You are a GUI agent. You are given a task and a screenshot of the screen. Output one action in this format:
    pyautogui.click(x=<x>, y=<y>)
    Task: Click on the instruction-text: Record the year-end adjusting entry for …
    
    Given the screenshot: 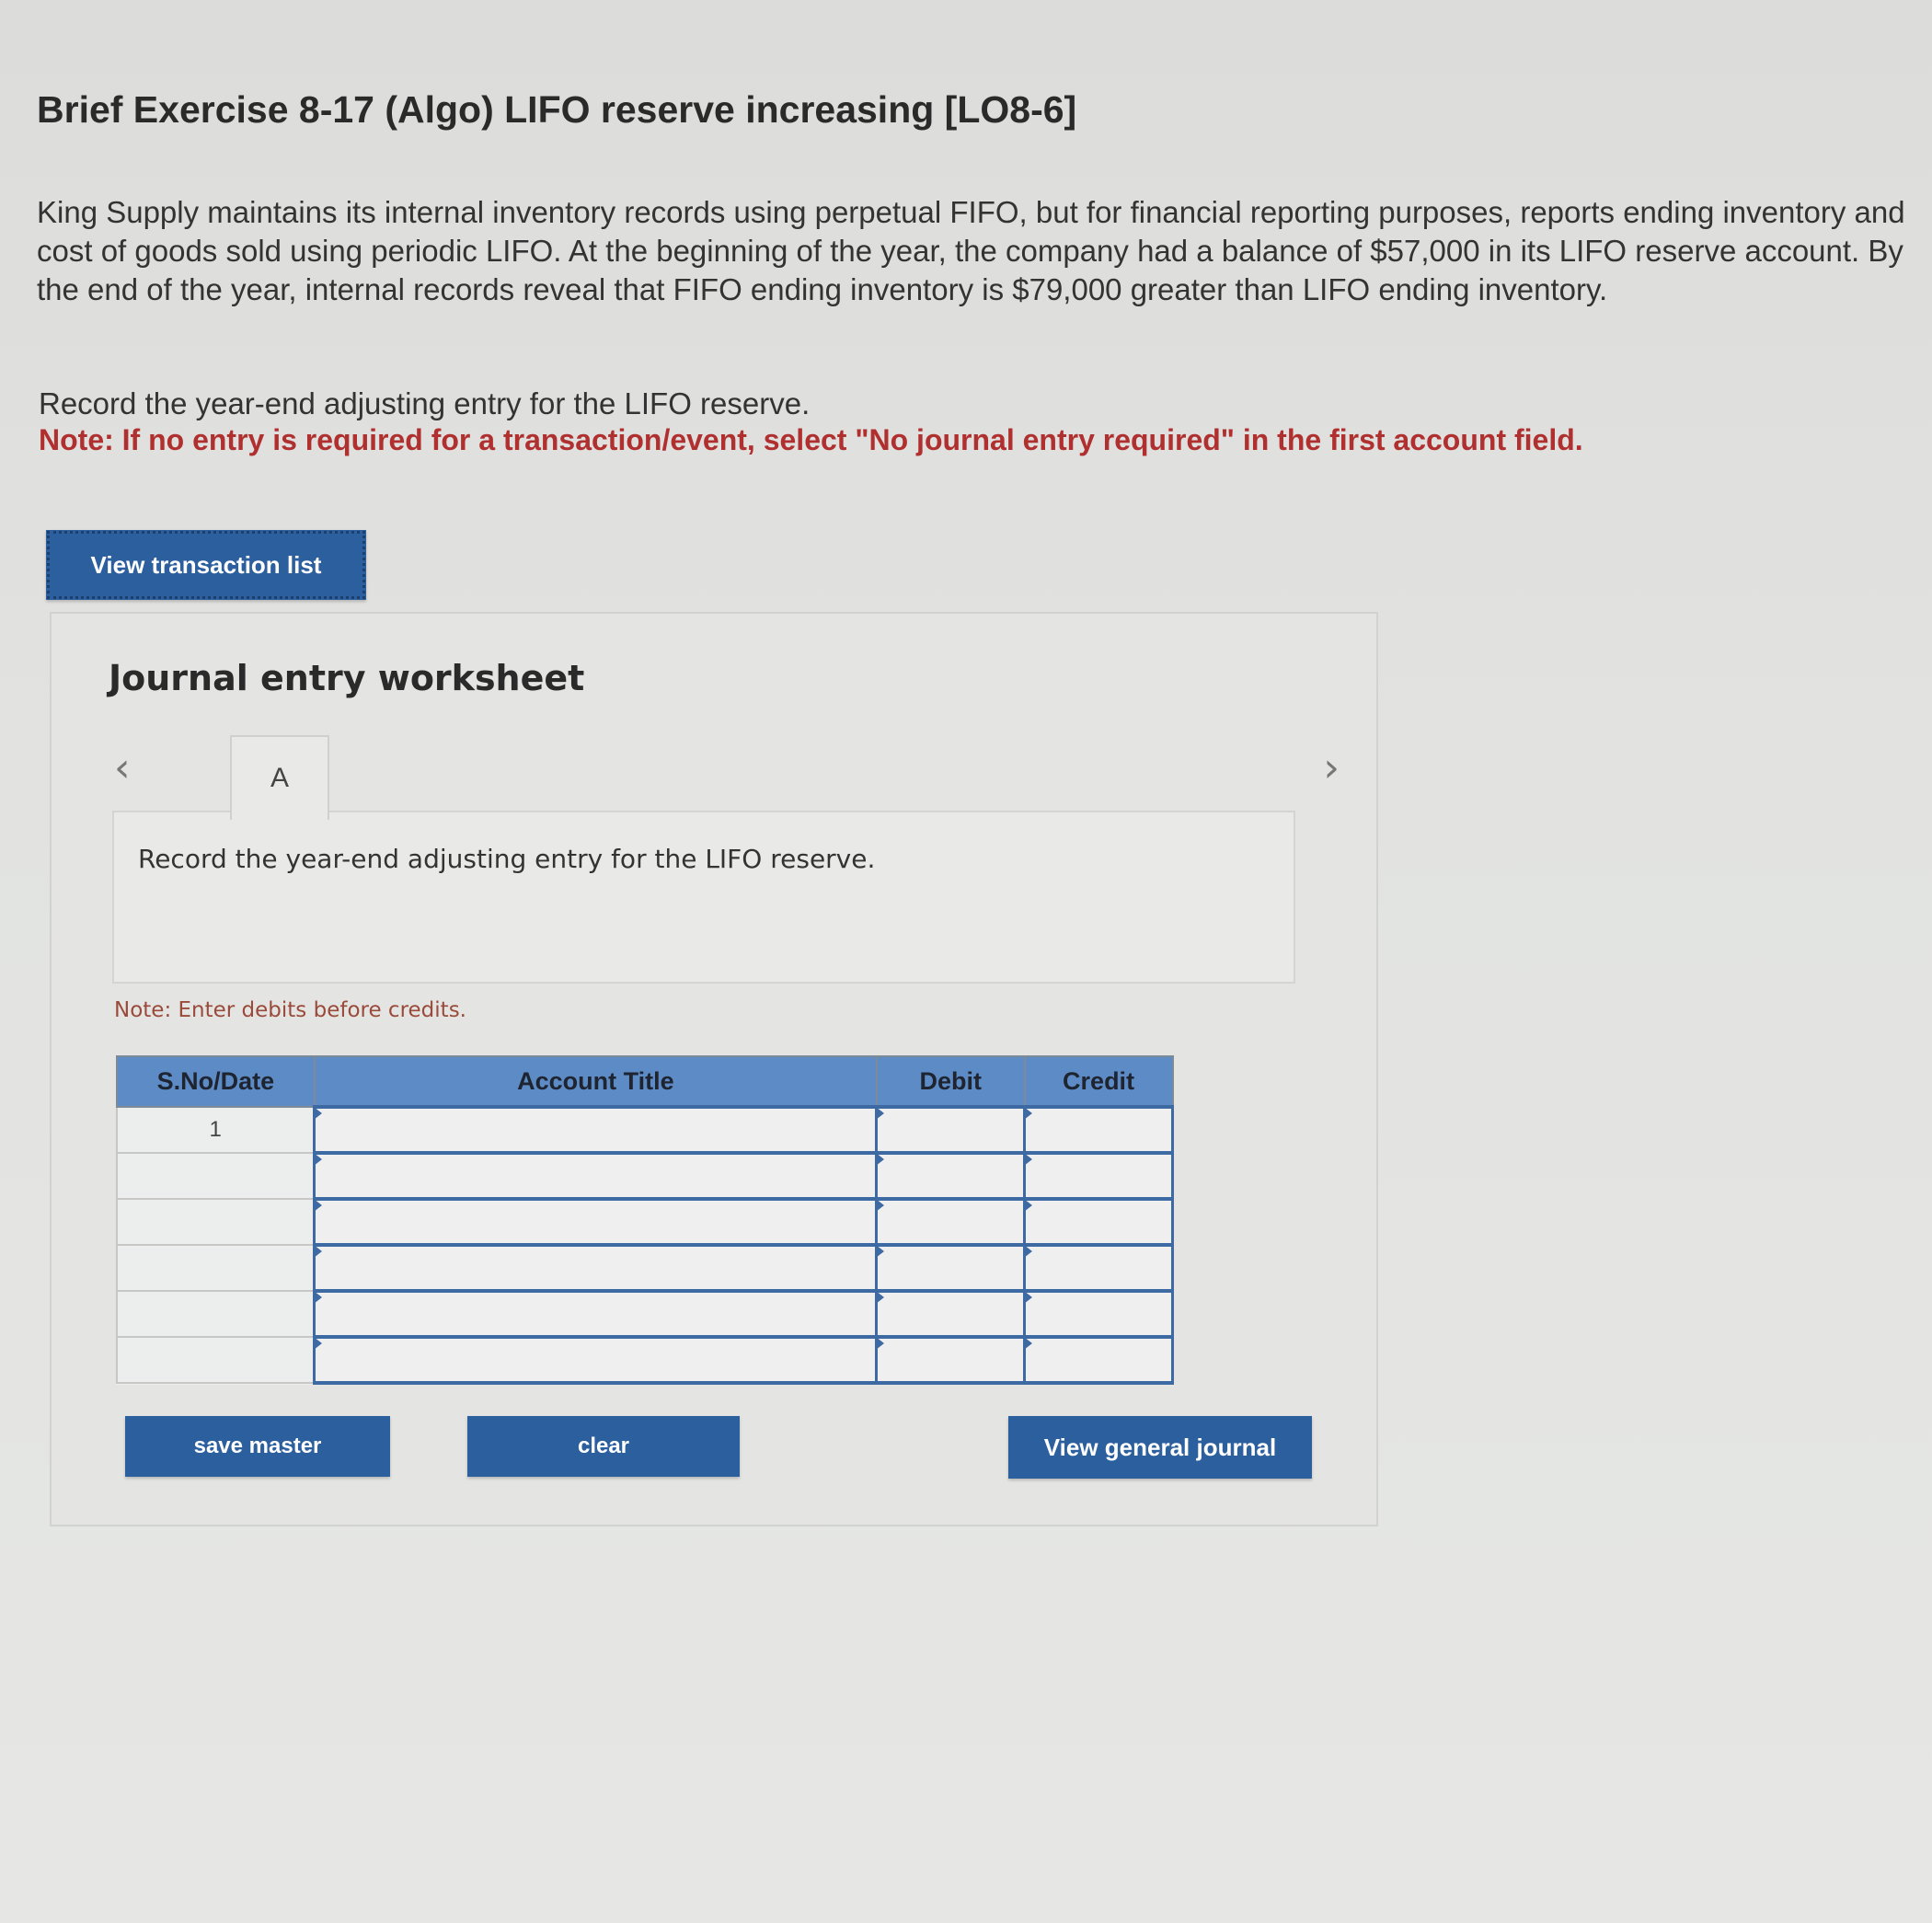 What is the action you would take?
    pyautogui.click(x=425, y=403)
    